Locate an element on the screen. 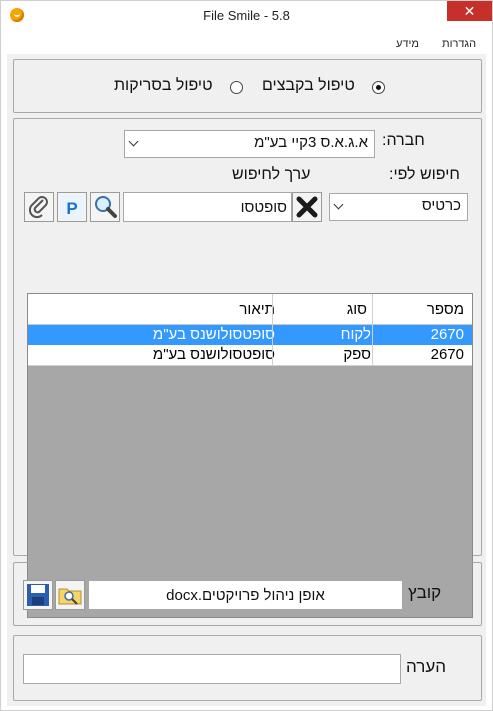 The width and height of the screenshot is (493, 711). table-row: 2670 לקוח סופטסולושנס בע"מ is located at coordinates (250, 335).